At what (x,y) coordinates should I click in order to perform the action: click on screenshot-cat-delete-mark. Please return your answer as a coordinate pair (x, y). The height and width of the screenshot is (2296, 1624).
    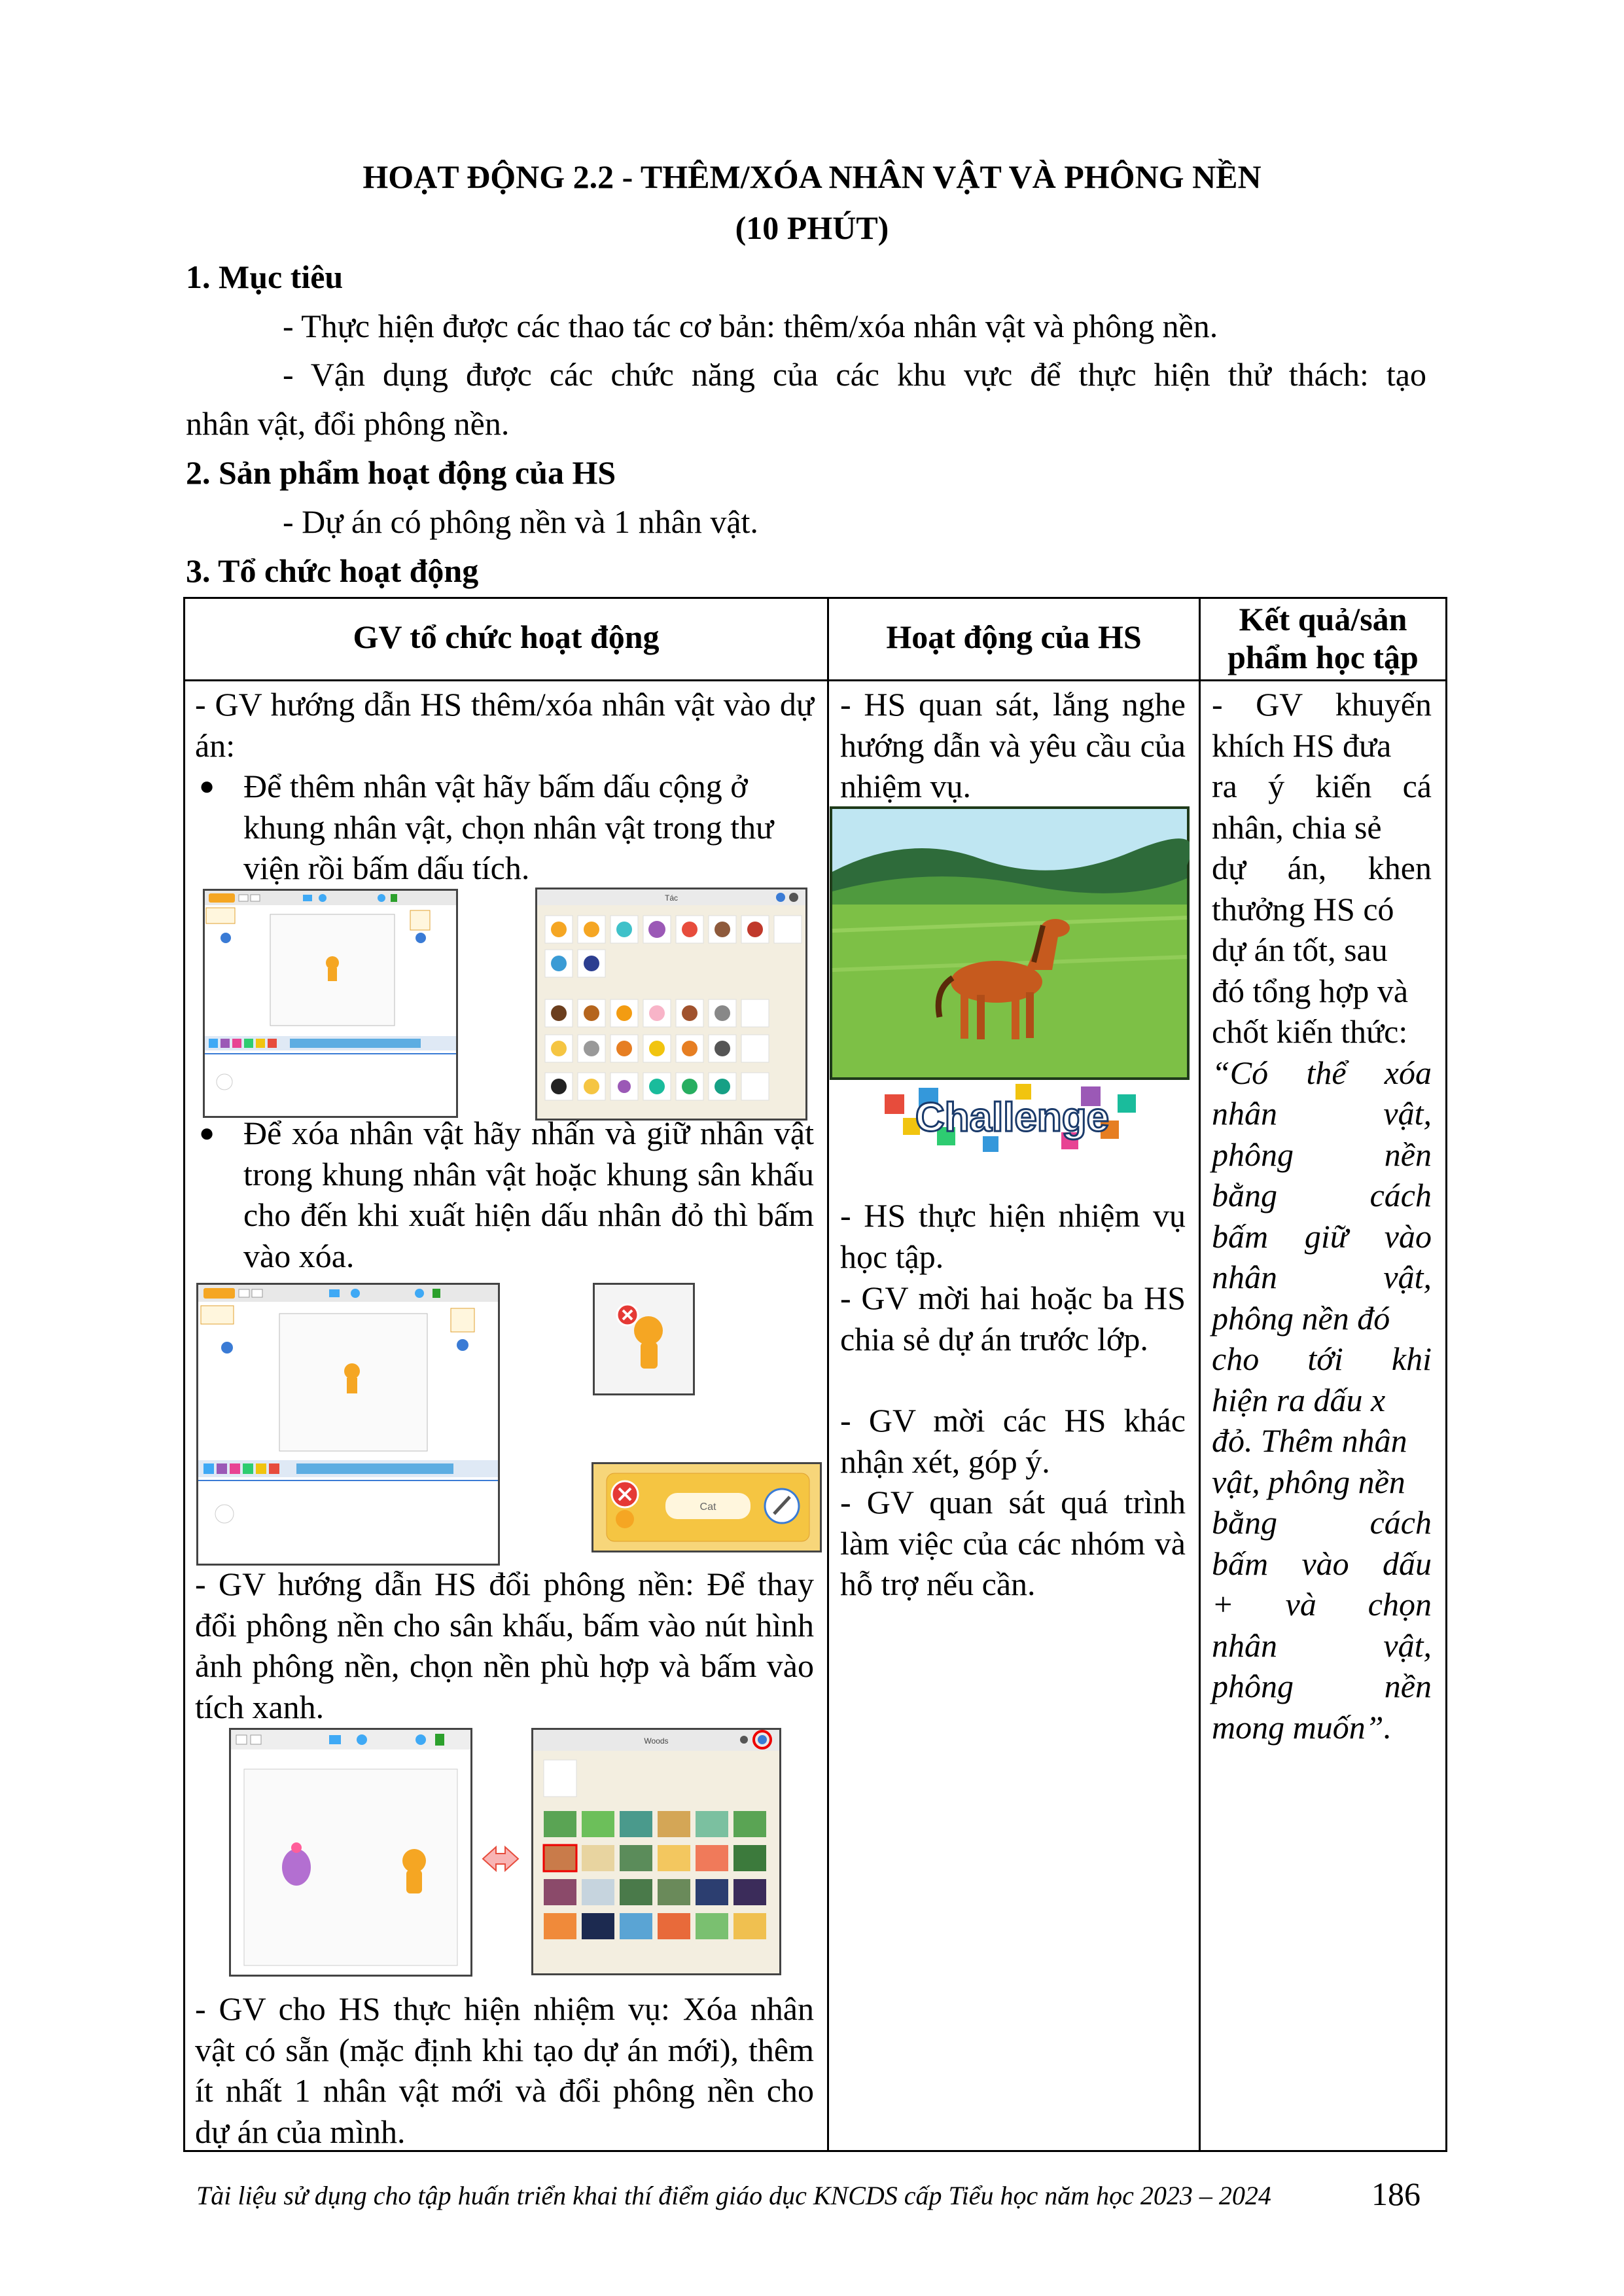
    Looking at the image, I should click on (644, 1339).